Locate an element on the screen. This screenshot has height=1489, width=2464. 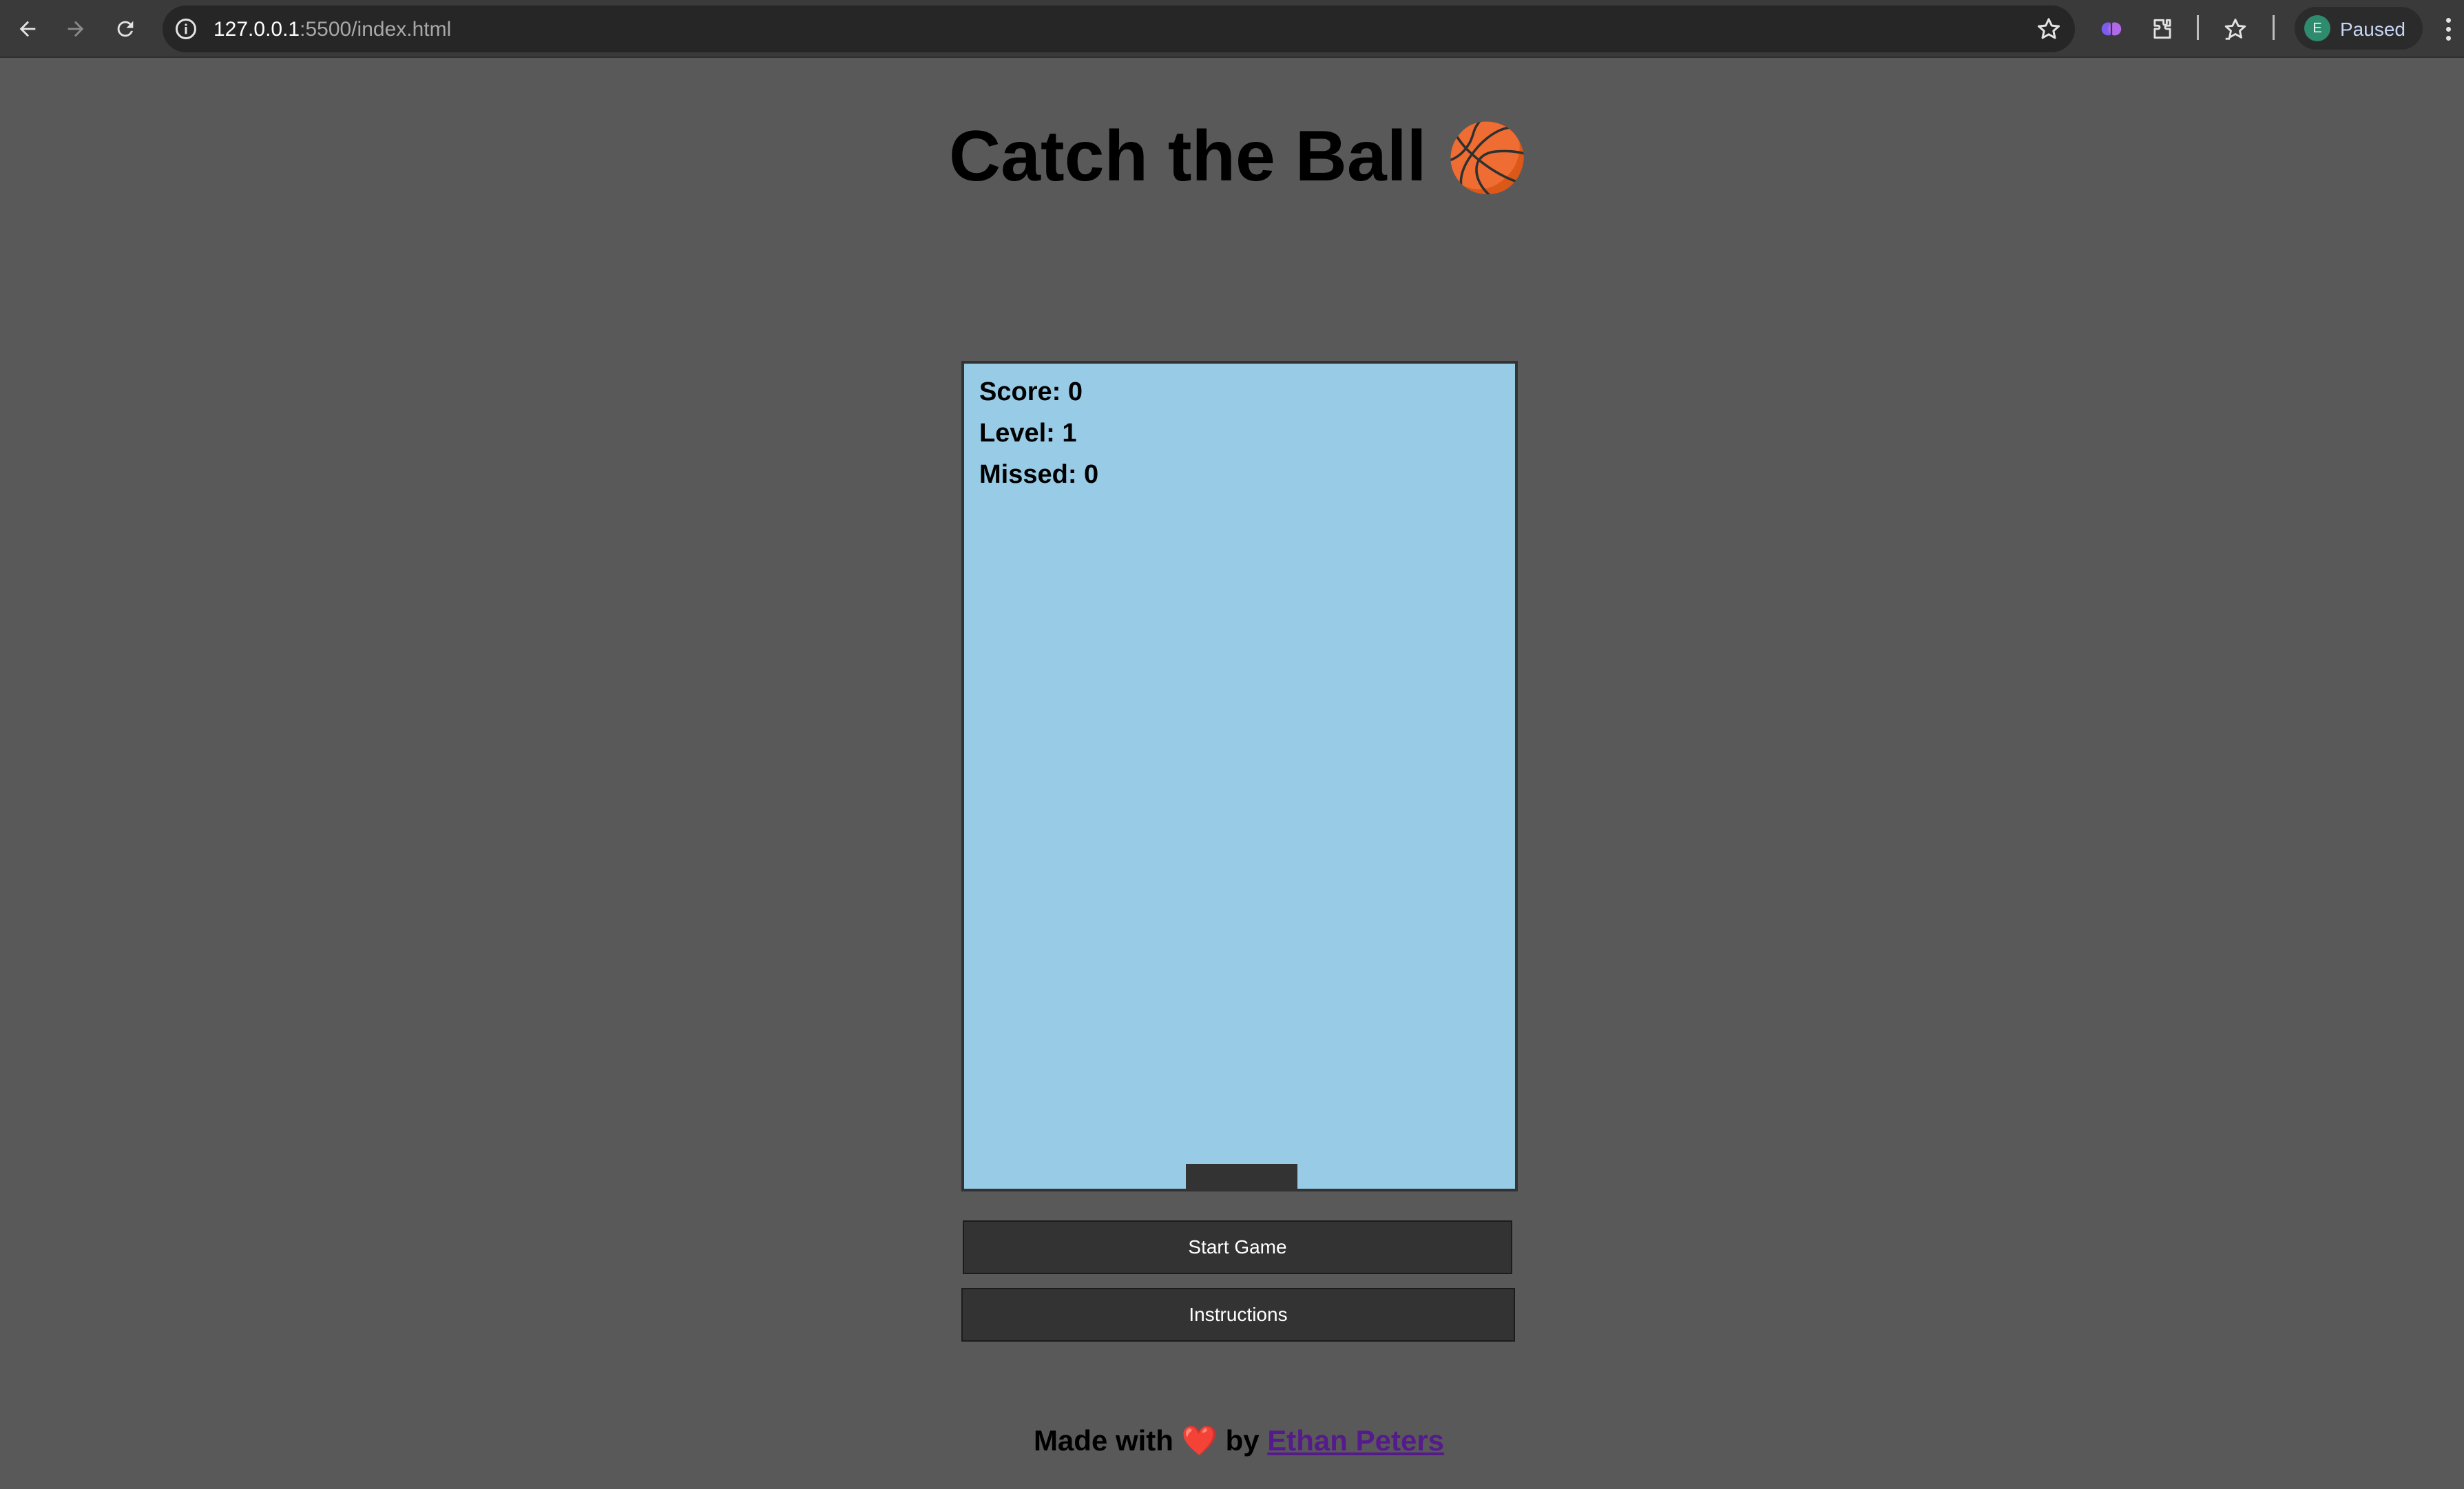
info-icon is located at coordinates (186, 29).